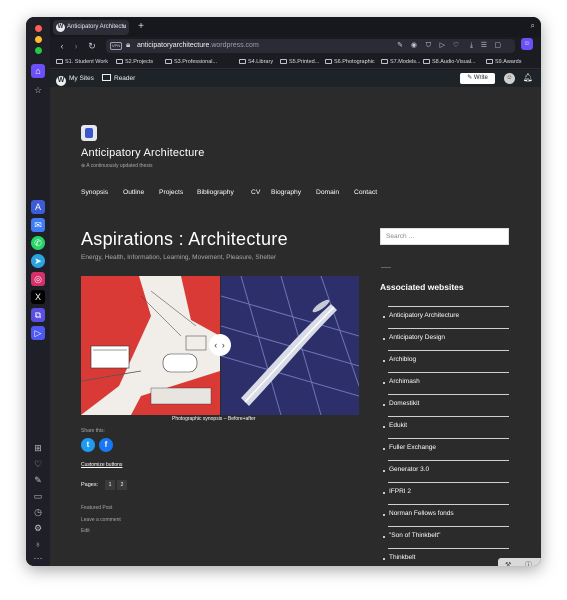  I want to click on url-text: anticipatoryarchitecture.wordpress.com, so click(198, 46).